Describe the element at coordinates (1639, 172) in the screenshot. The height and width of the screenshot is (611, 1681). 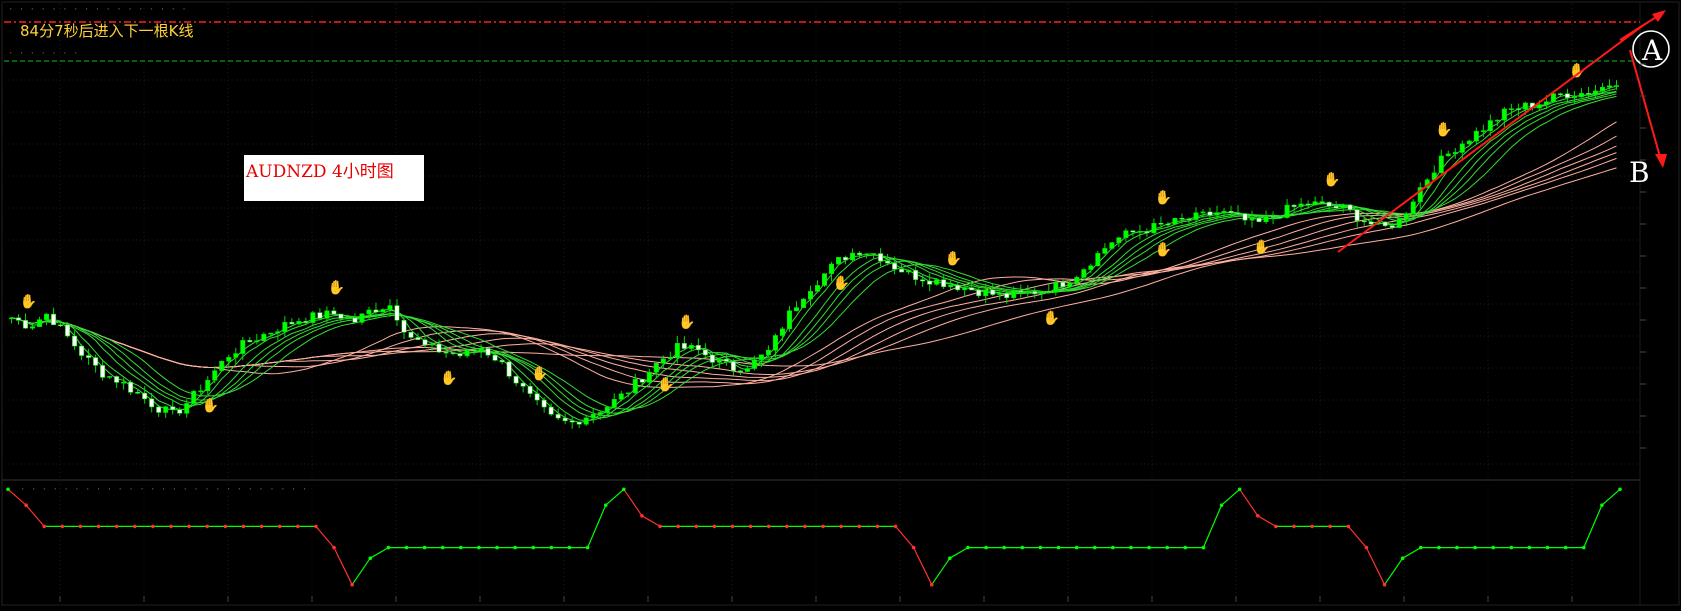
I see `point-b-label: B` at that location.